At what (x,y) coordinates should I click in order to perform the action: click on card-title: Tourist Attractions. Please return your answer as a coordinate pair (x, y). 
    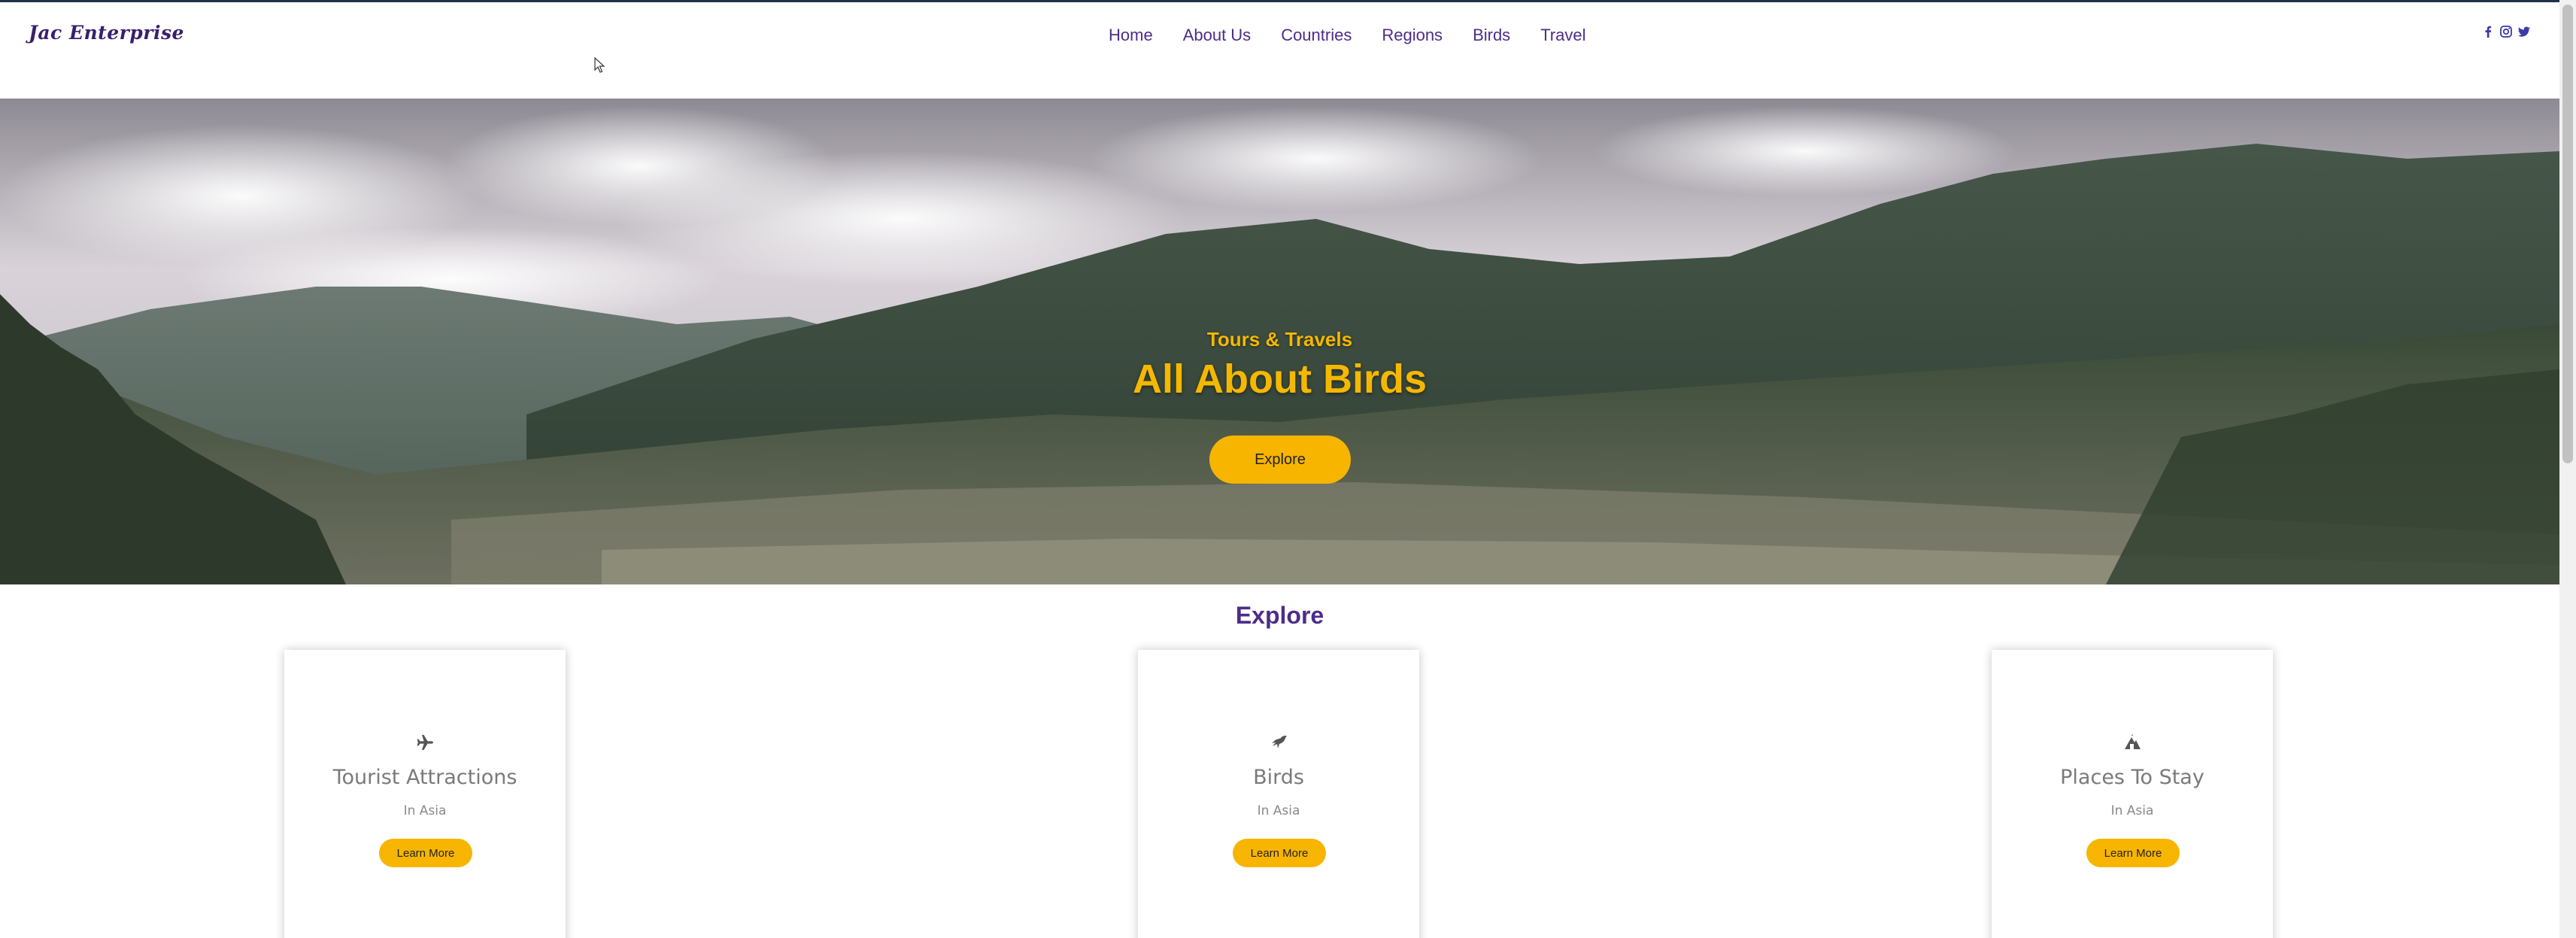
    Looking at the image, I should click on (425, 777).